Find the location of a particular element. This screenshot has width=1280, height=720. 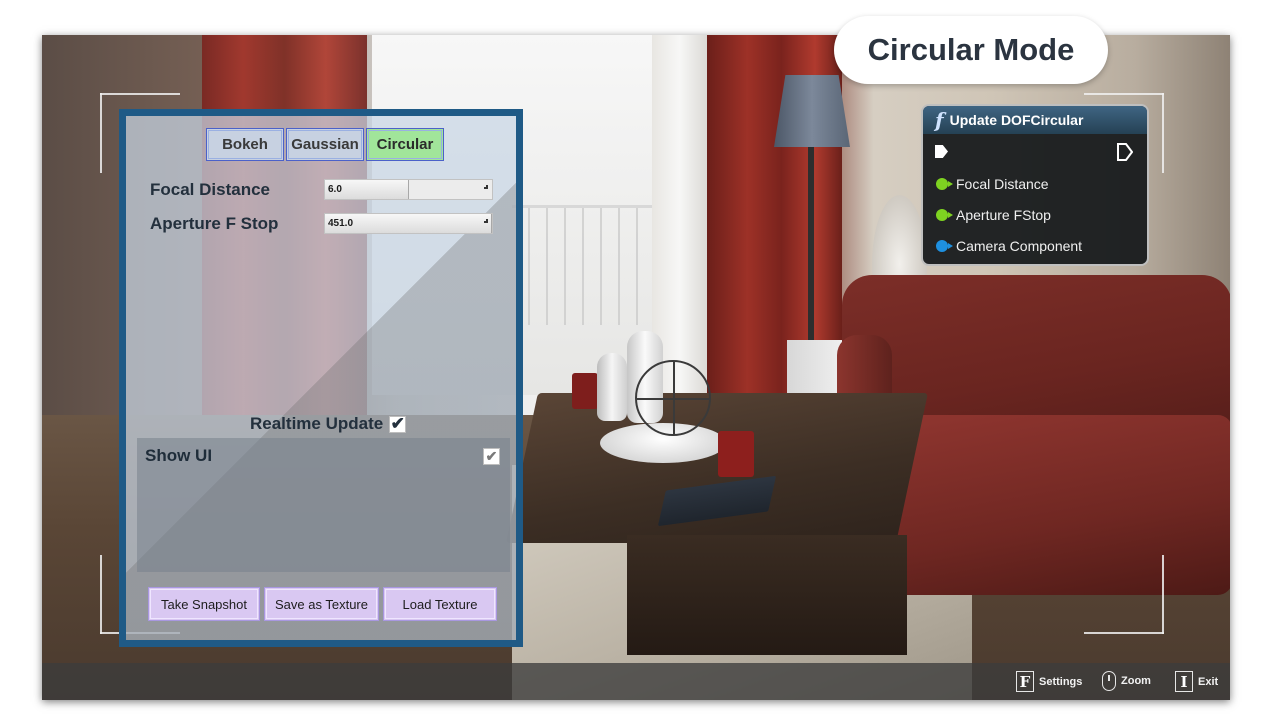

tab-gaussian: Gaussian is located at coordinates (325, 144).